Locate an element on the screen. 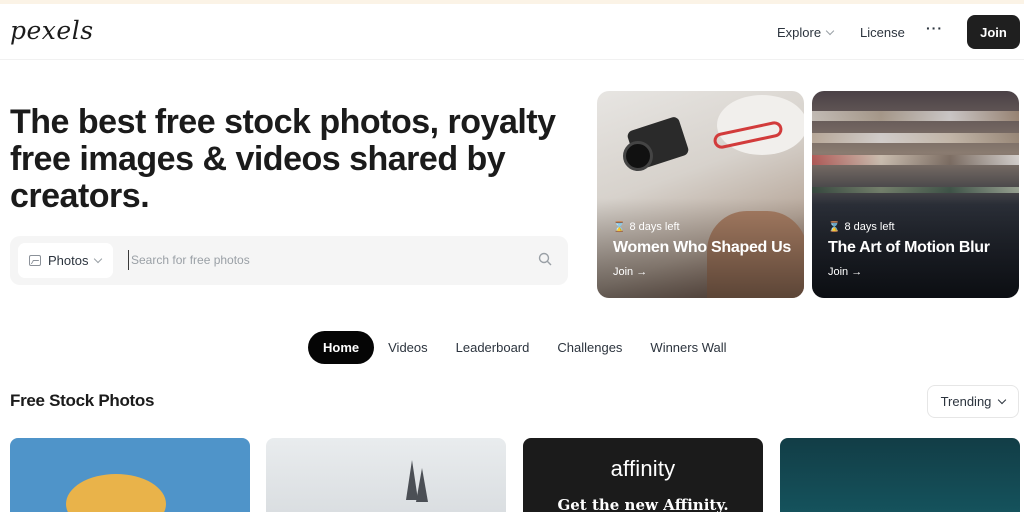 The height and width of the screenshot is (512, 1024). search-bar: Photos is located at coordinates (289, 260).